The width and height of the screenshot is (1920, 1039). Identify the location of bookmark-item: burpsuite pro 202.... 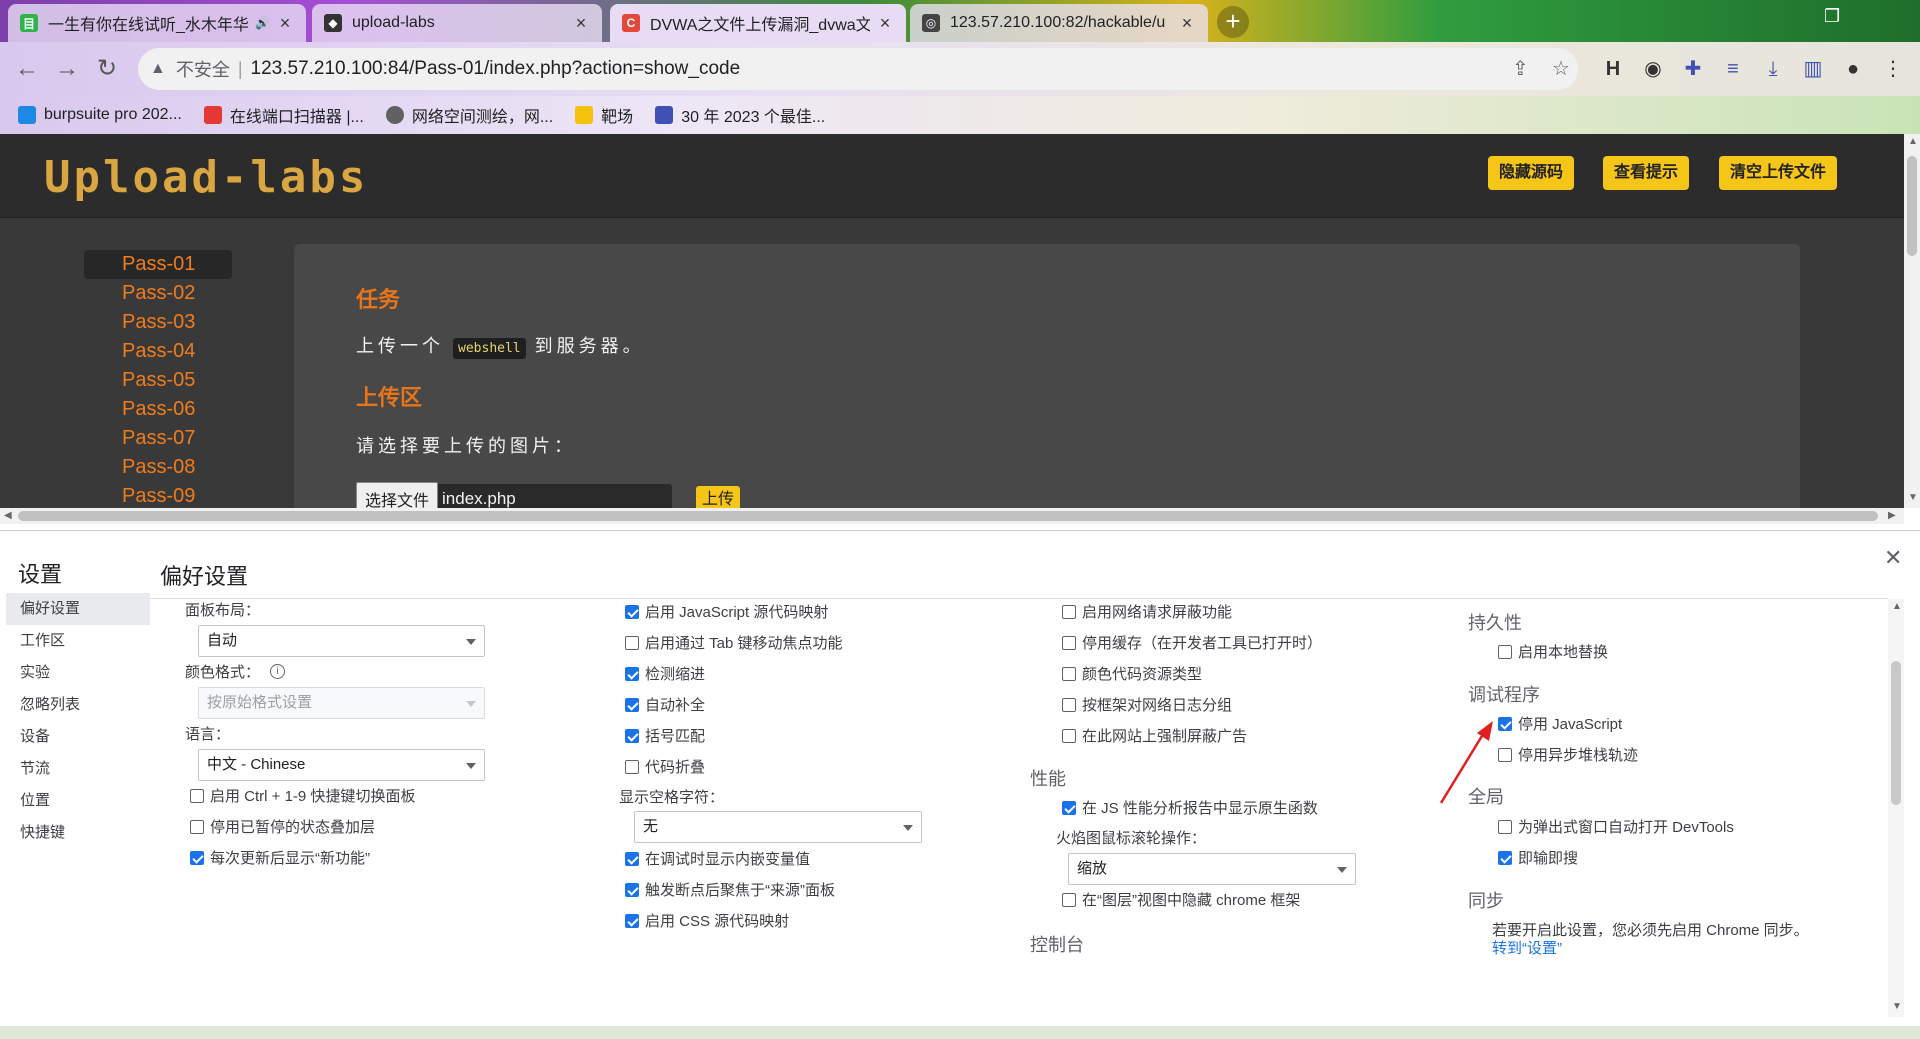
(100, 115).